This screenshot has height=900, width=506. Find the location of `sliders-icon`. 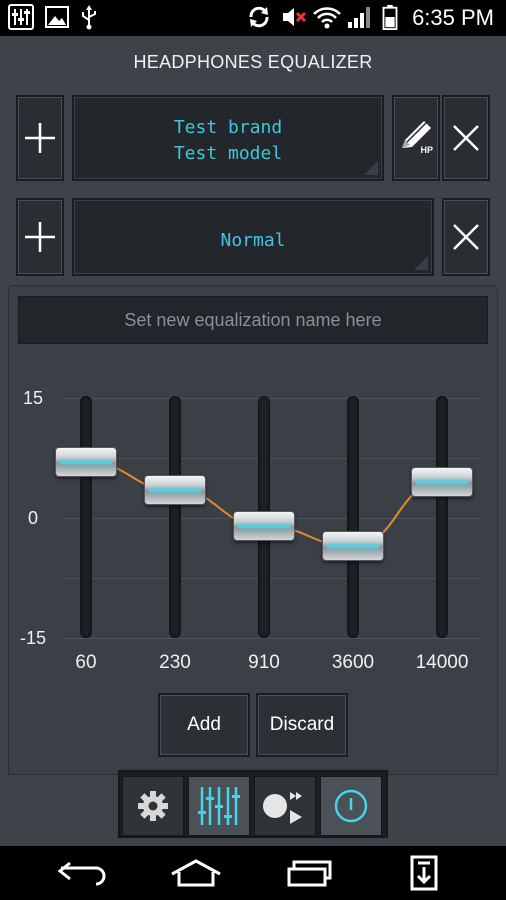

sliders-icon is located at coordinates (219, 806).